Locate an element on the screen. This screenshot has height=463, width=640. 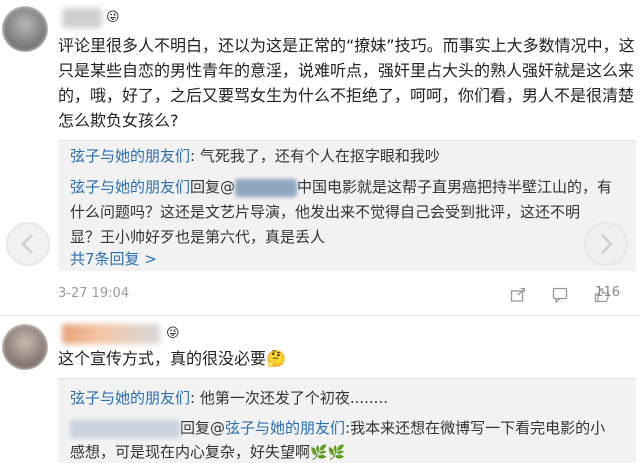
like-count: 116 is located at coordinates (607, 292).